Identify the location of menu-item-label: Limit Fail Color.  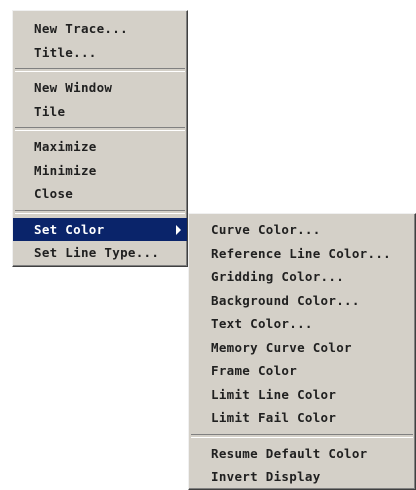
(274, 417).